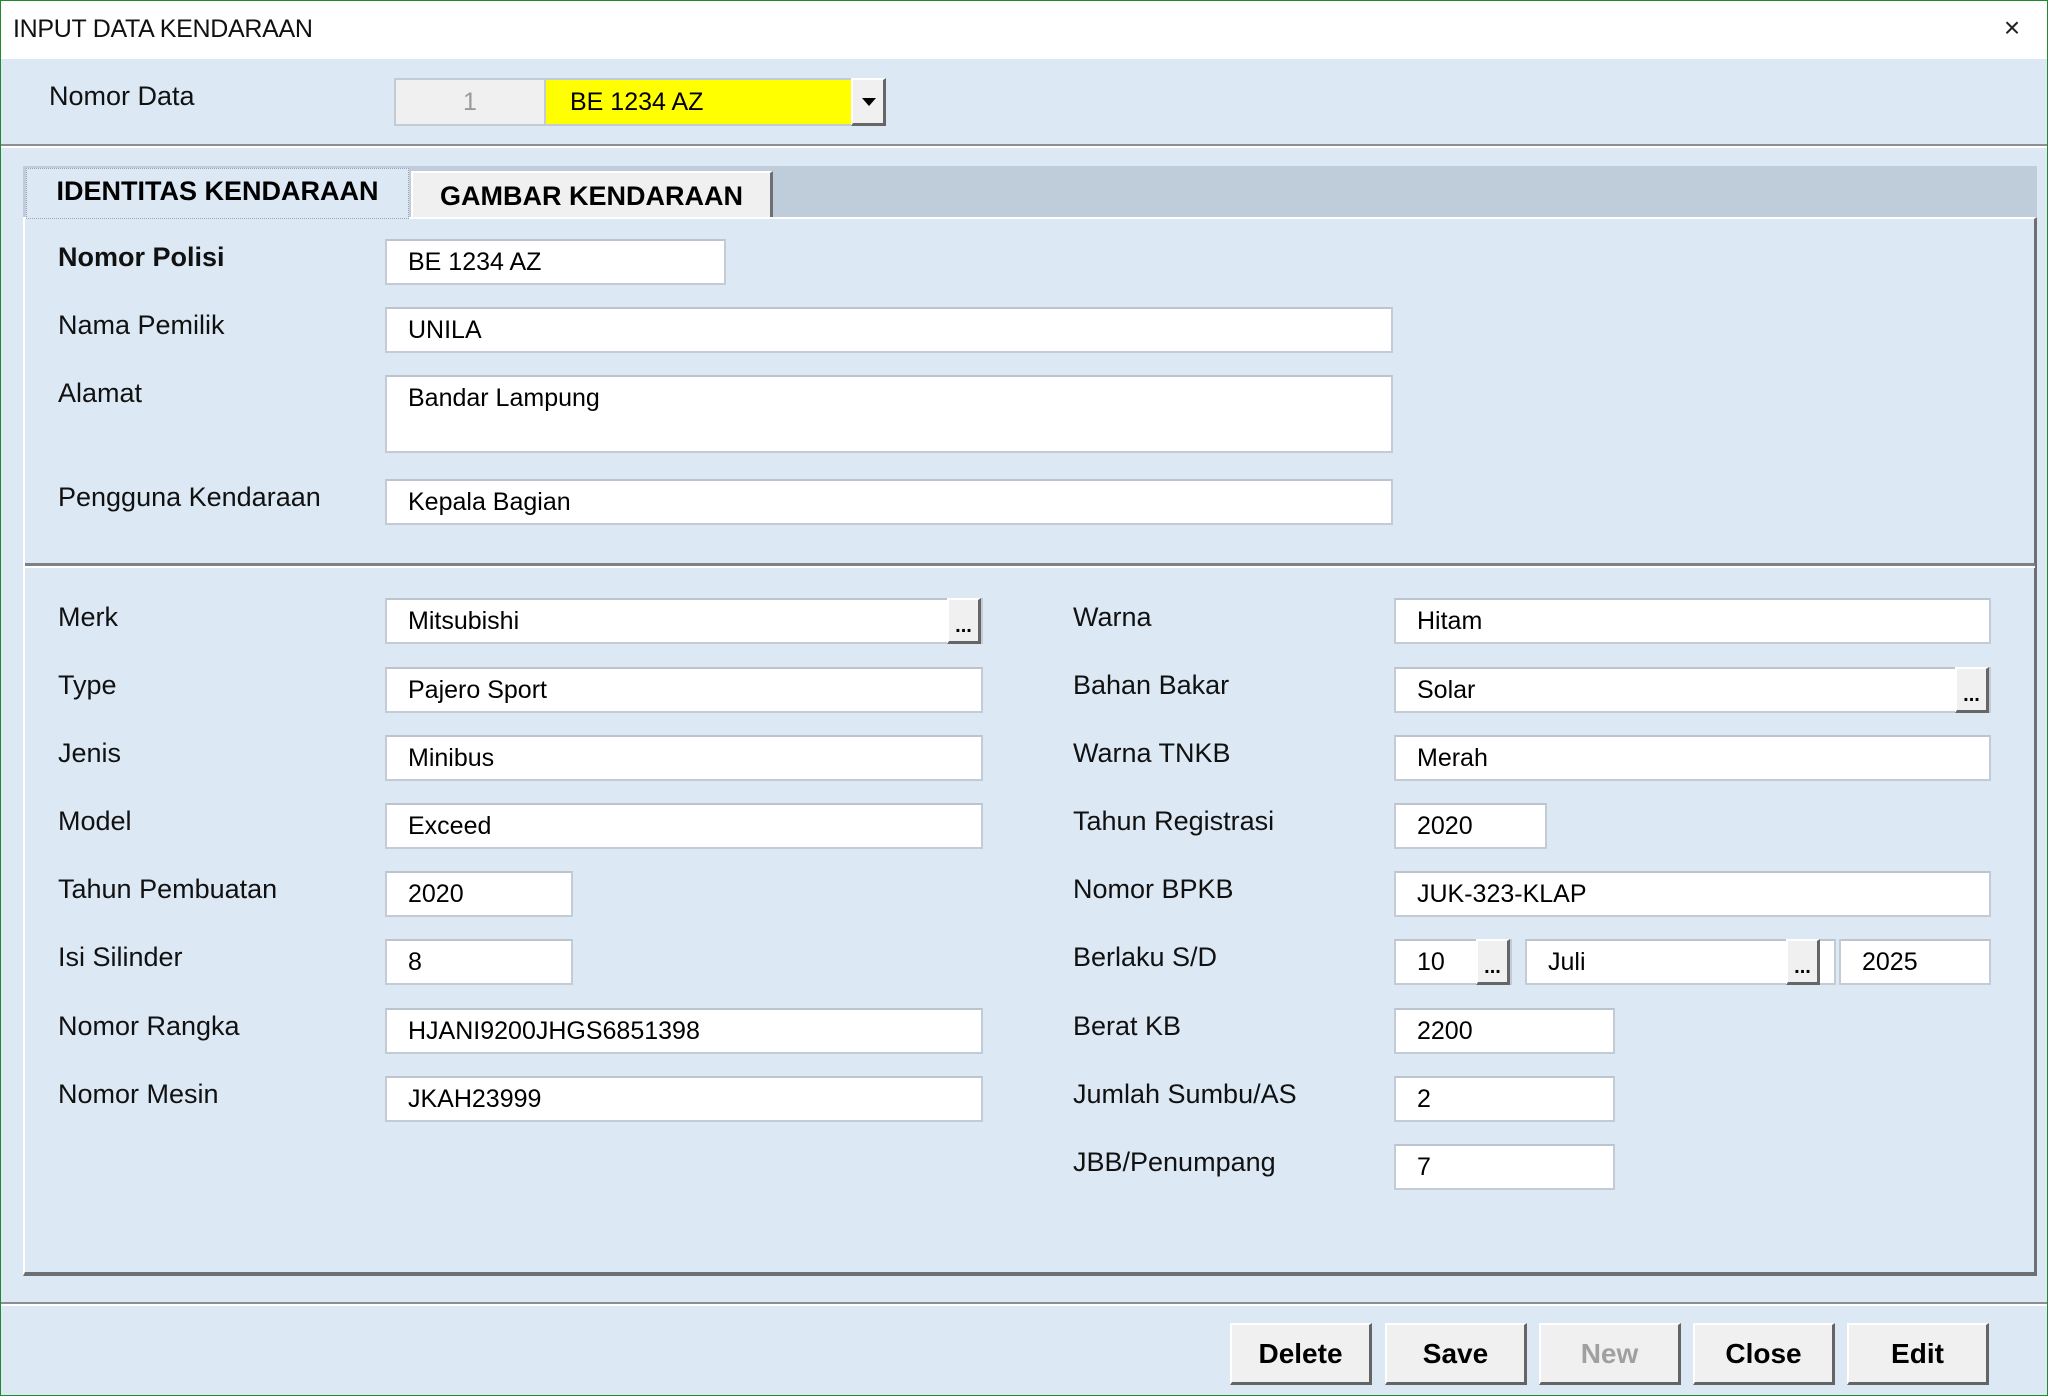 Image resolution: width=2048 pixels, height=1396 pixels. I want to click on nama-pemilik-input: UNILA, so click(889, 330).